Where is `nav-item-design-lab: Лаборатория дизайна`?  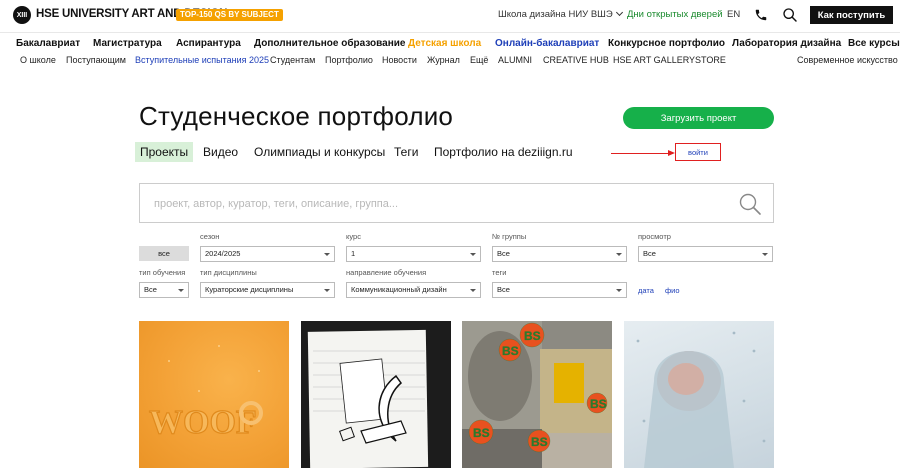
nav-item-design-lab: Лаборатория дизайна is located at coordinates (786, 43).